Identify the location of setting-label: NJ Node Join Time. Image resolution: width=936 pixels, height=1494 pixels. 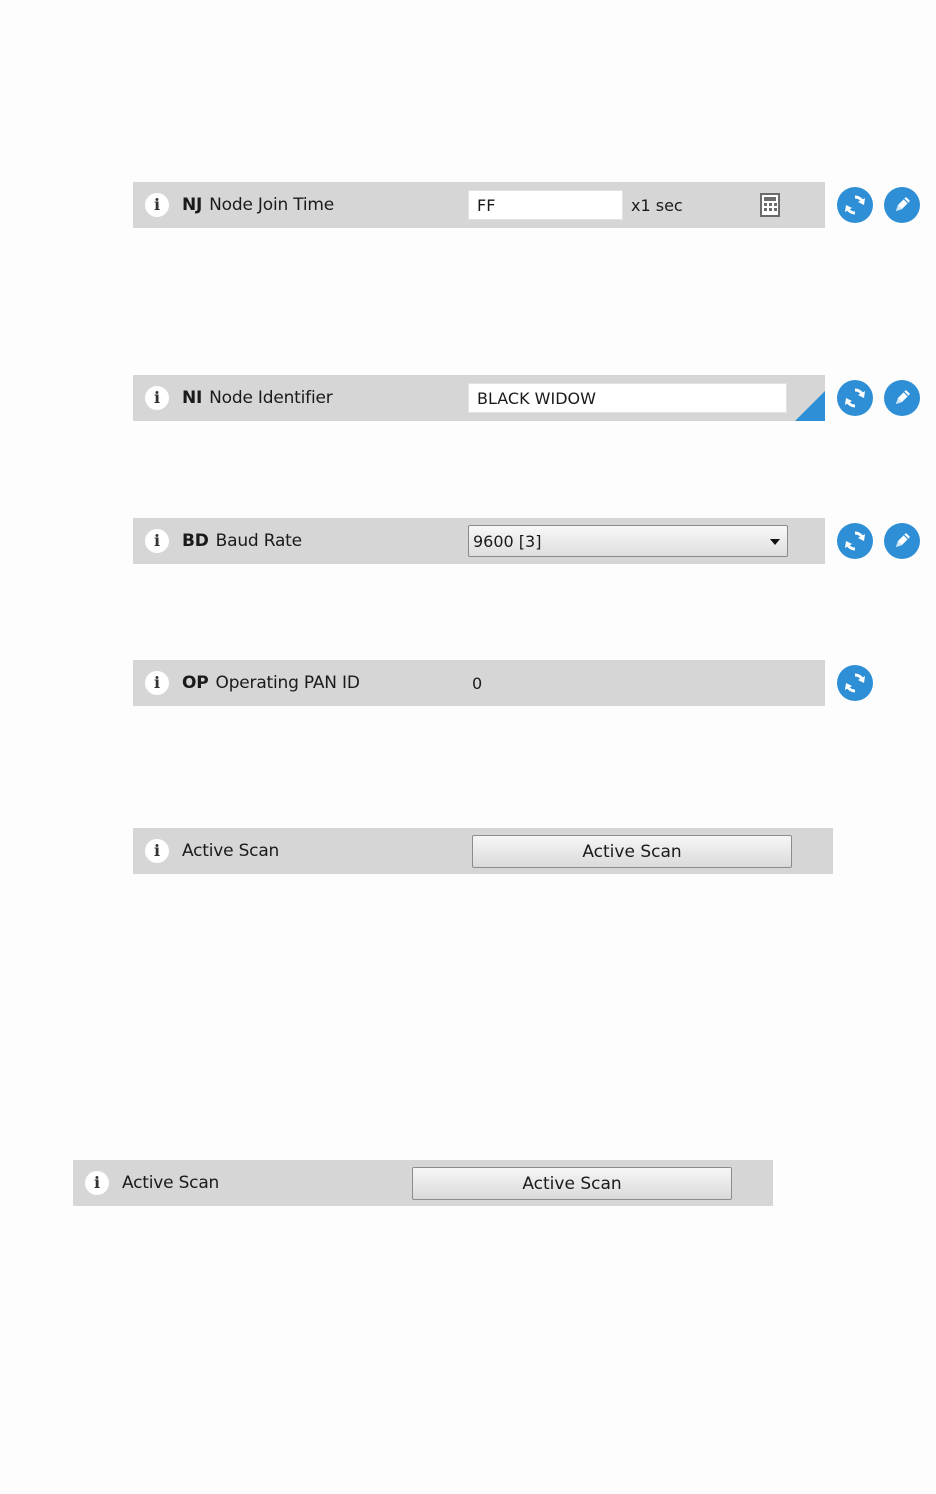
(258, 205).